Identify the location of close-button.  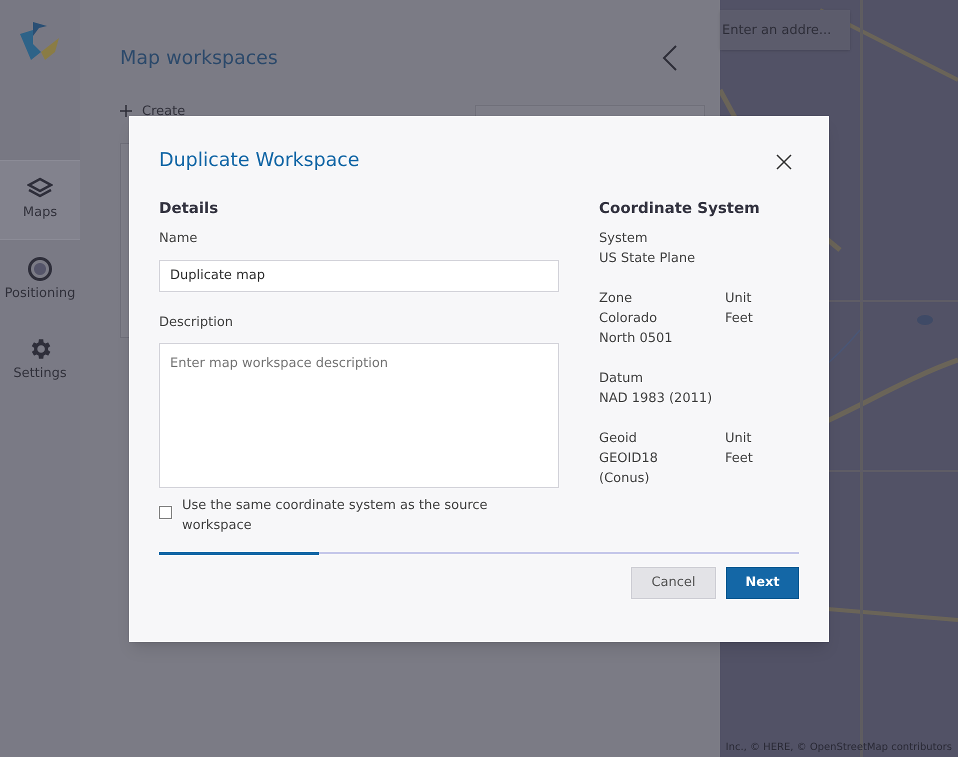
(784, 162).